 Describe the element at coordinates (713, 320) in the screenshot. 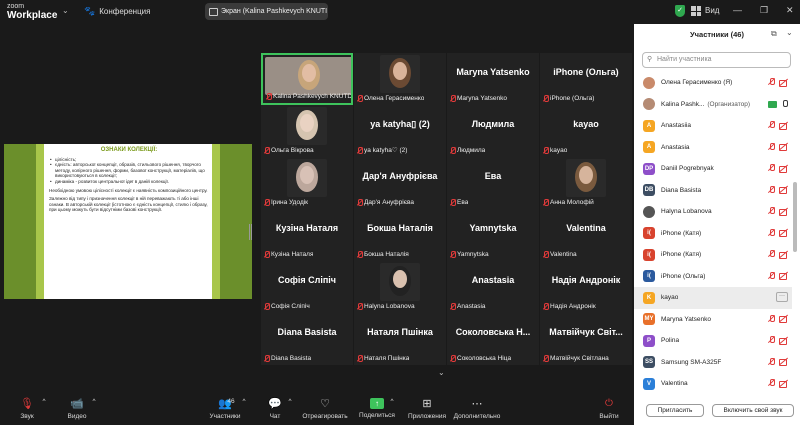

I see `participant-row: MY Maryna Yatsenko` at that location.